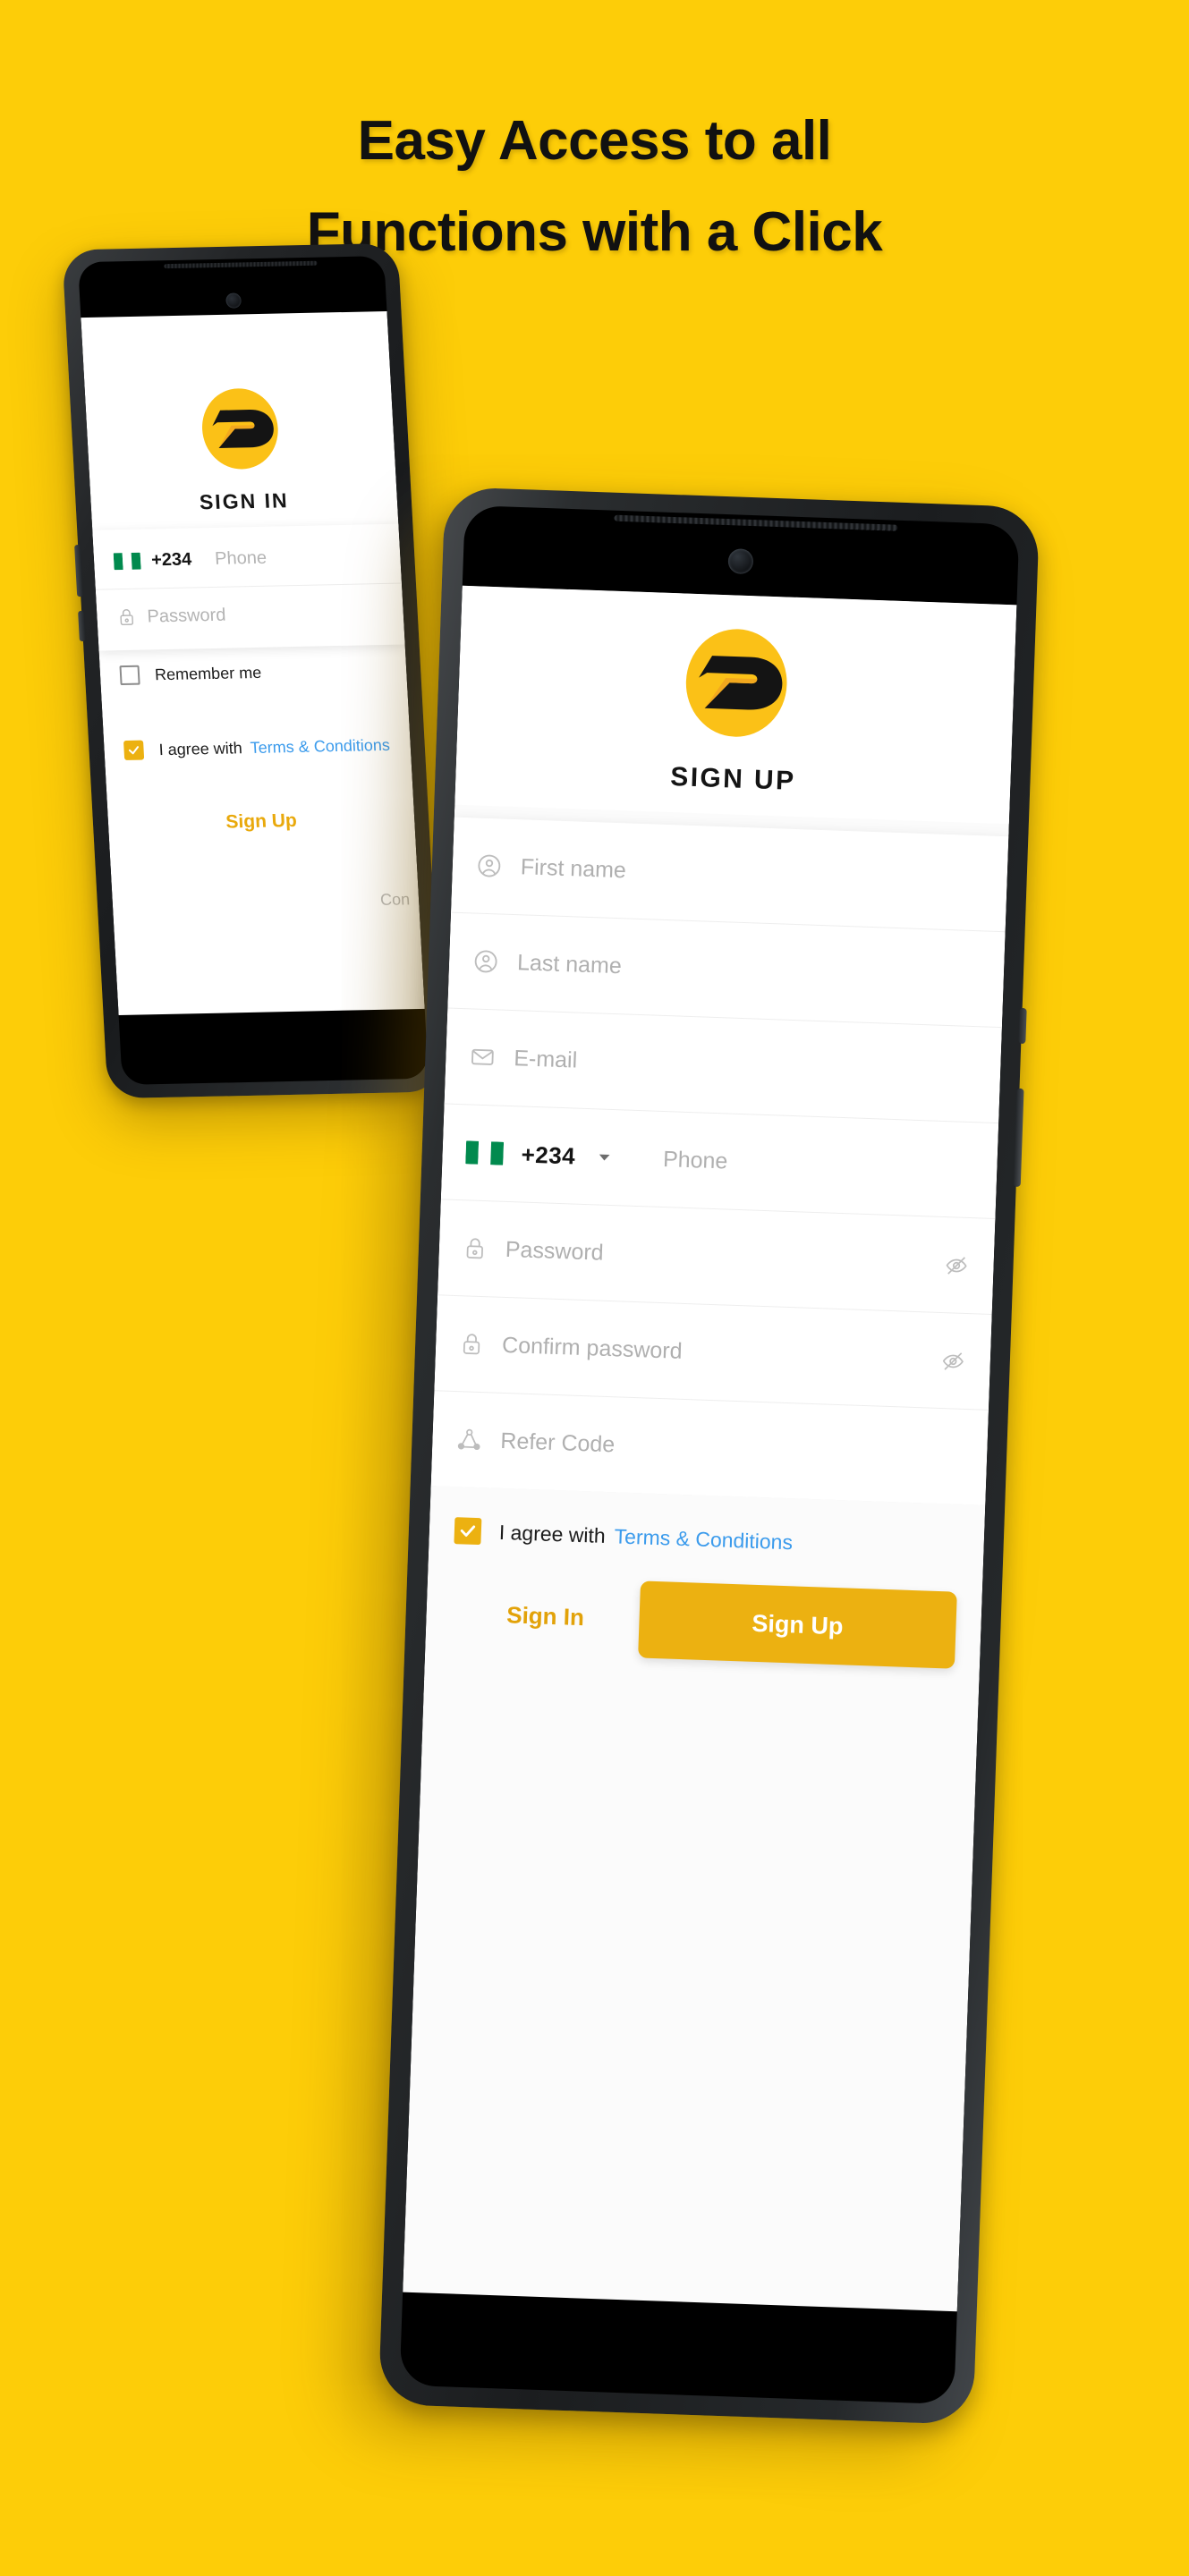 The width and height of the screenshot is (1189, 2576). I want to click on terms-checkbox-back, so click(134, 750).